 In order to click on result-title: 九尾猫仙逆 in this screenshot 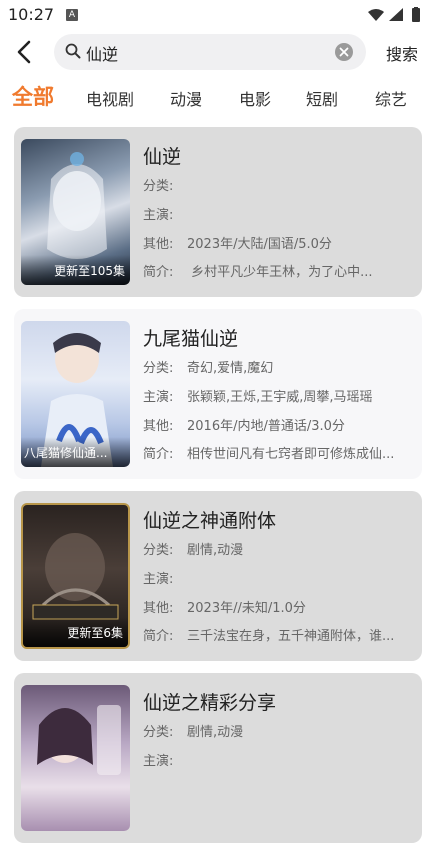, I will do `click(191, 339)`.